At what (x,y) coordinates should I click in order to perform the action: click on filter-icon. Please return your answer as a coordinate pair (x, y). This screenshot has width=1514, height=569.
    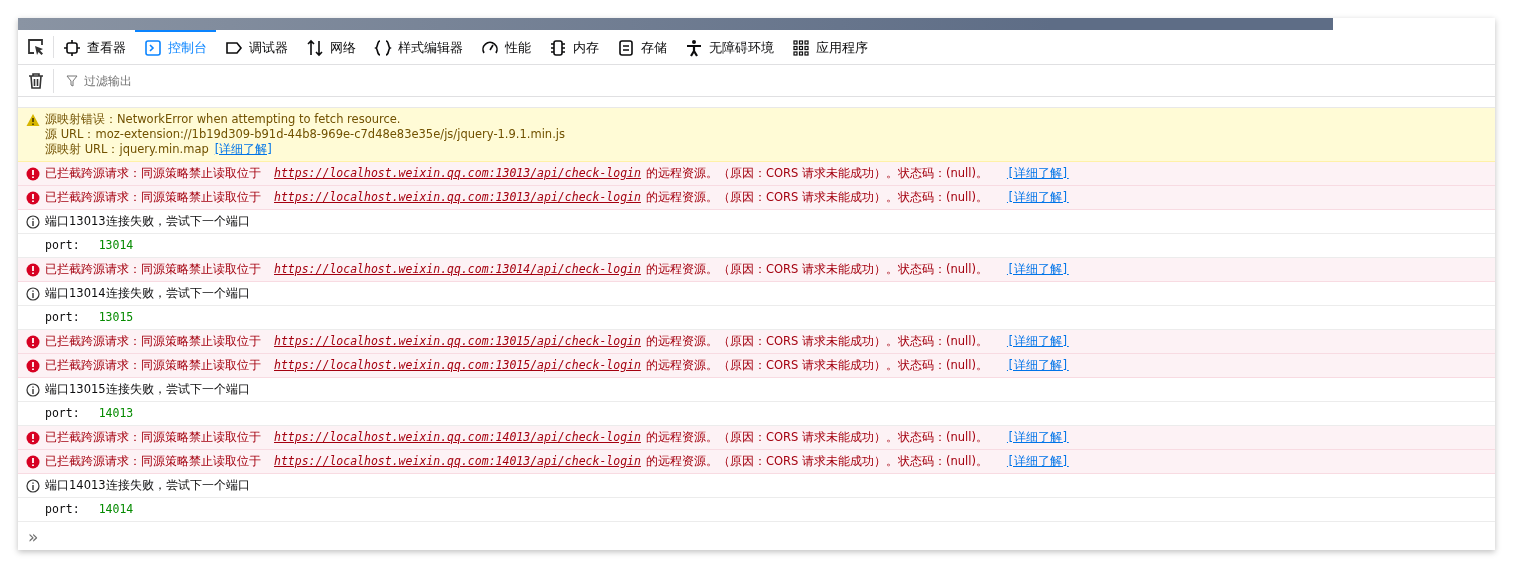
    Looking at the image, I should click on (72, 80).